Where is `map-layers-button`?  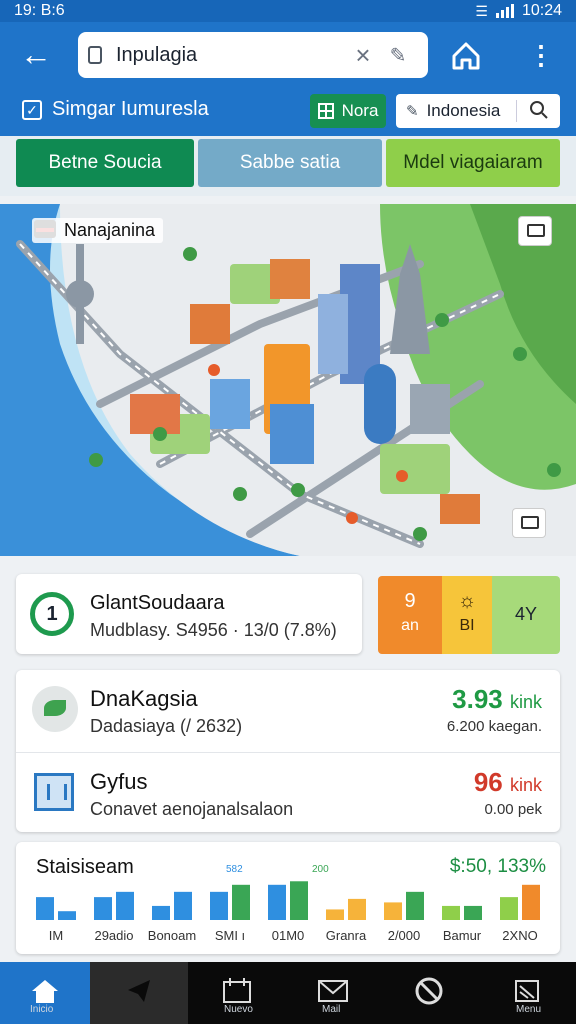
map-layers-button is located at coordinates (535, 231).